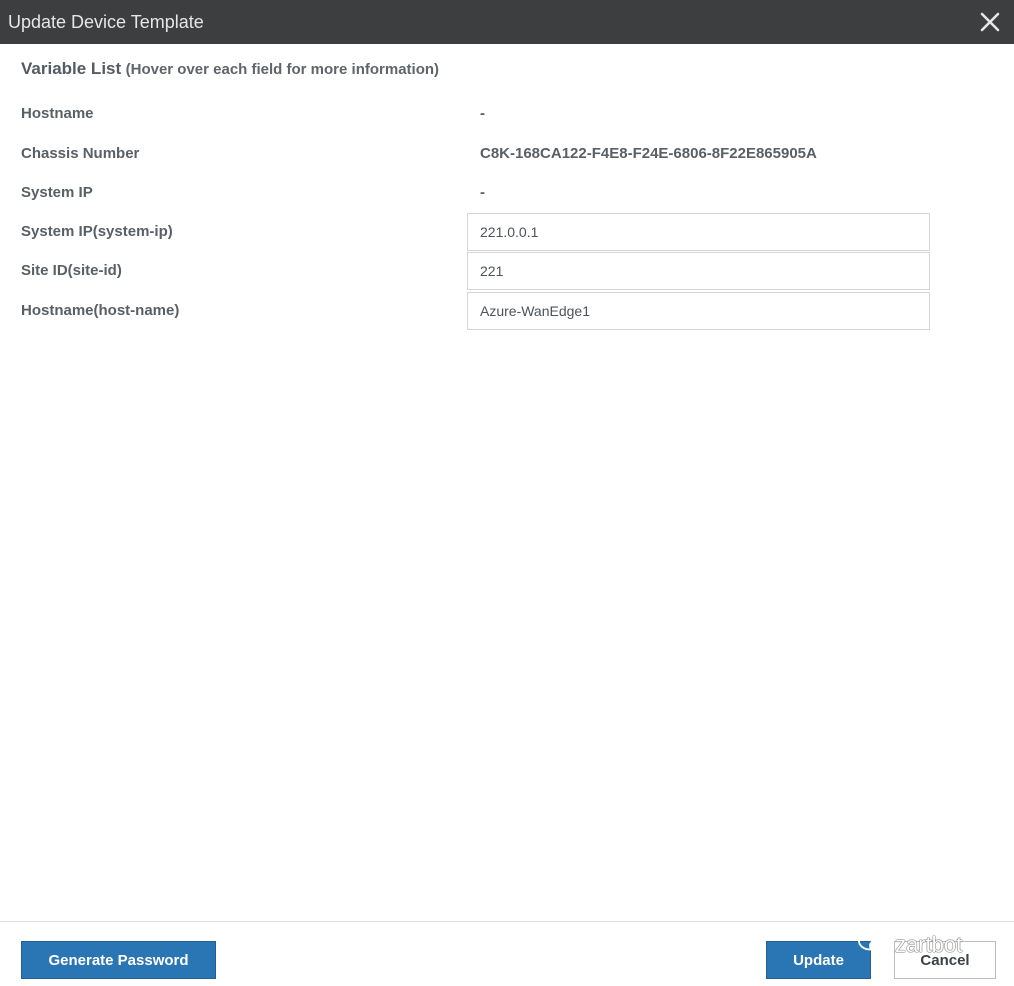  What do you see at coordinates (118, 960) in the screenshot?
I see `generate-password-button: Generate Password` at bounding box center [118, 960].